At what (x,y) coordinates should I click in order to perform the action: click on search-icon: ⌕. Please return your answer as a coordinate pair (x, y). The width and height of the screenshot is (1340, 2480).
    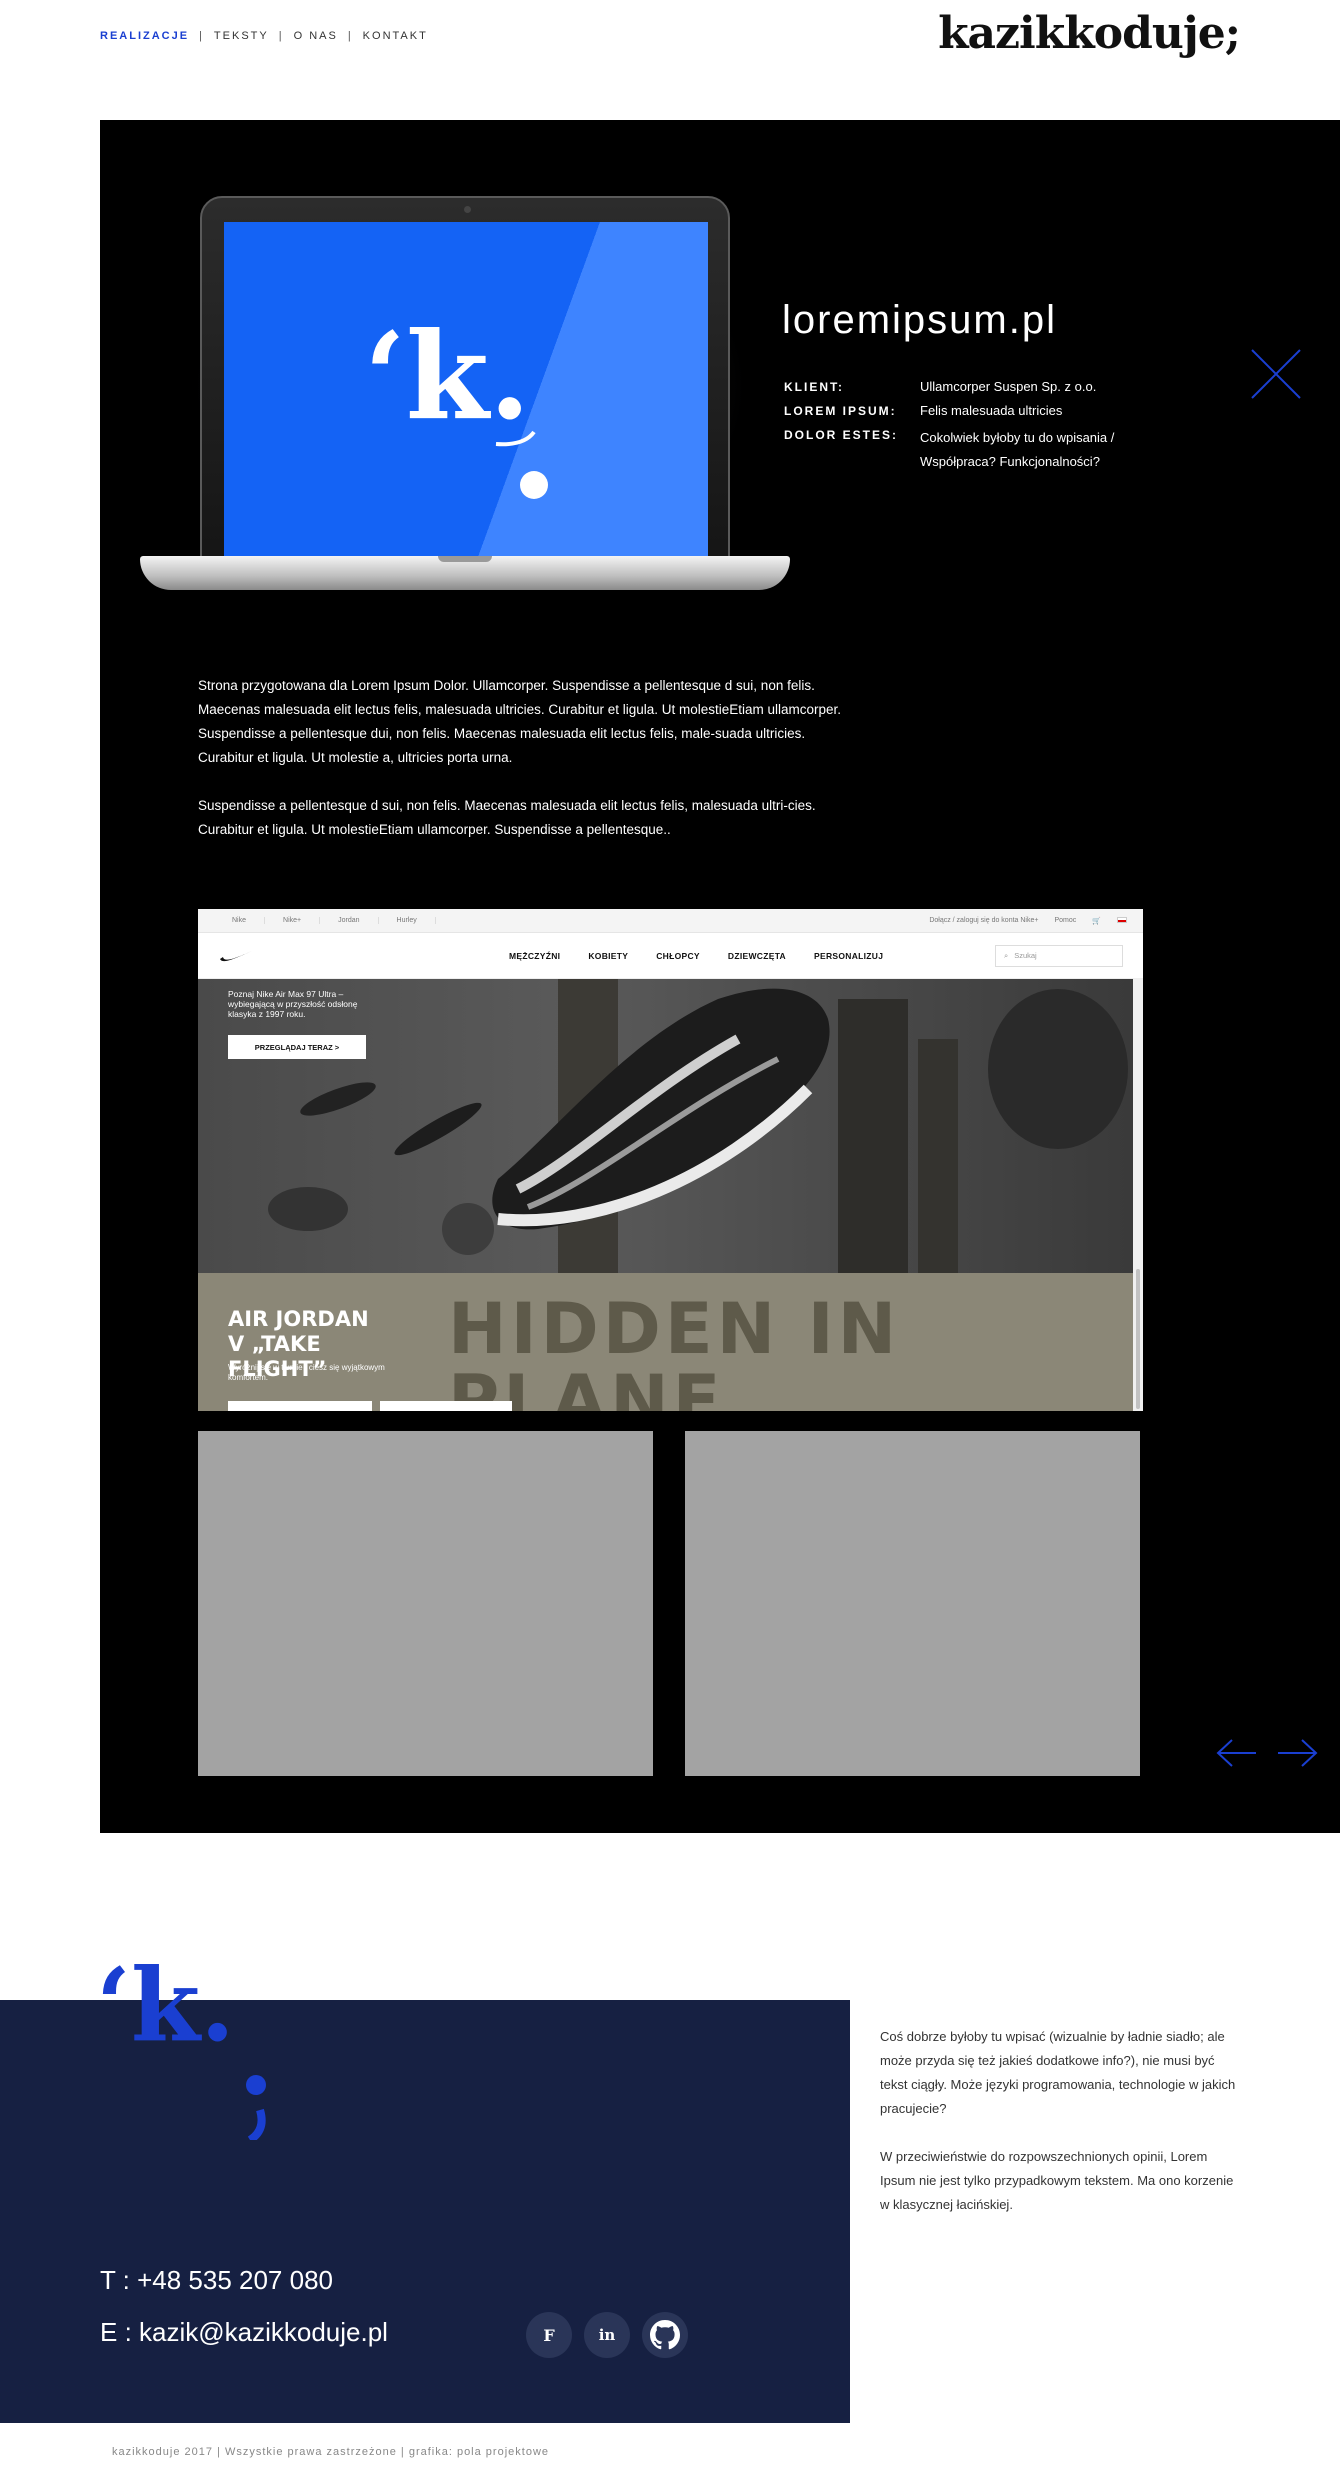
    Looking at the image, I should click on (1006, 955).